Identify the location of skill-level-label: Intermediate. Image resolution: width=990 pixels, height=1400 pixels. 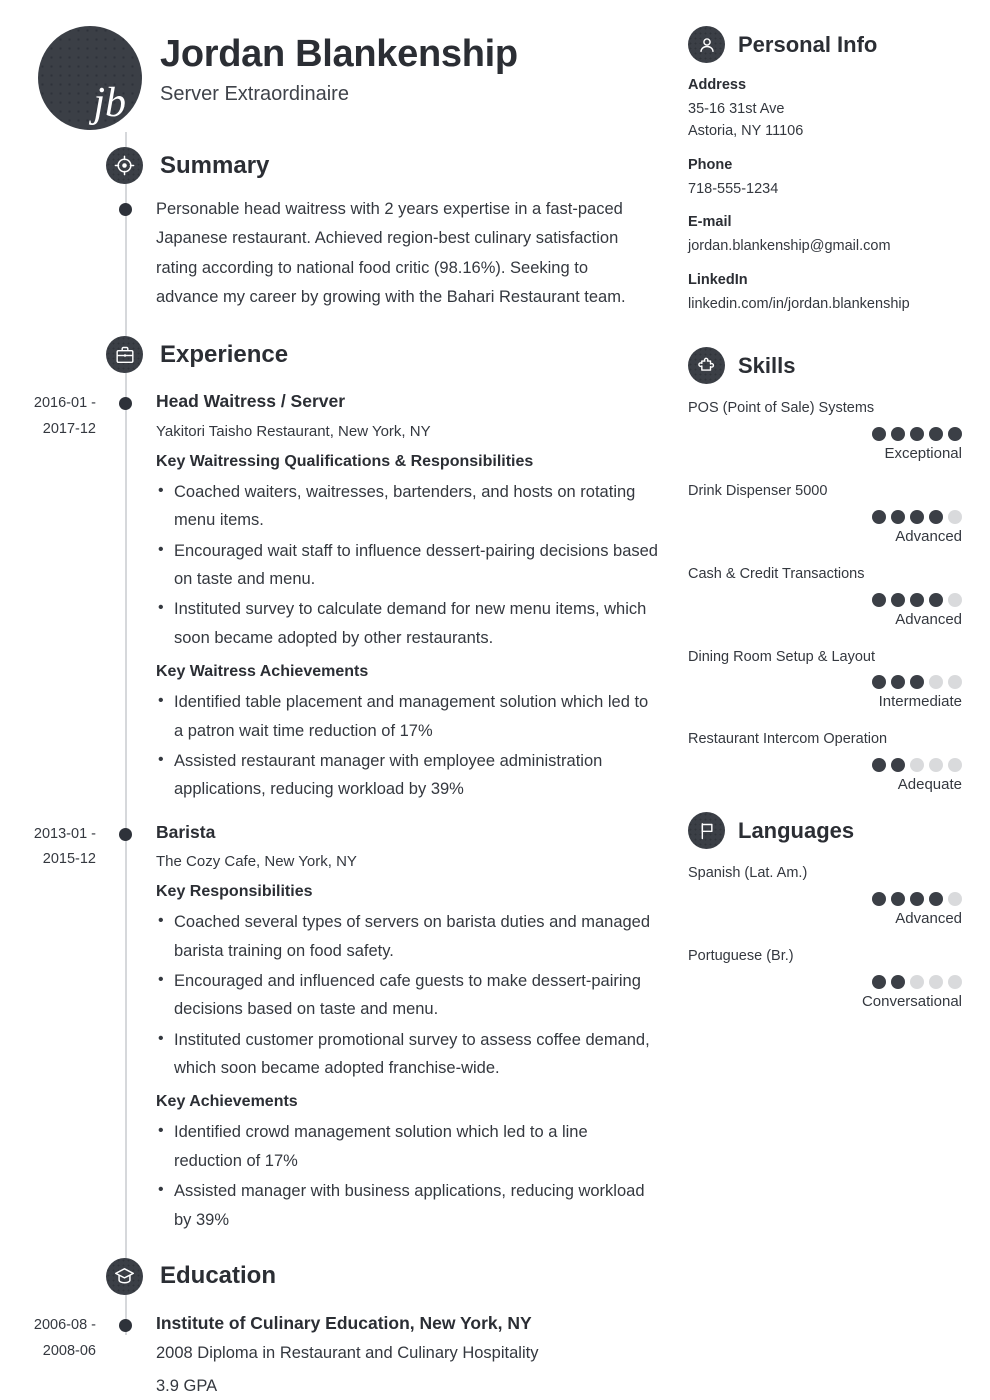
(920, 702).